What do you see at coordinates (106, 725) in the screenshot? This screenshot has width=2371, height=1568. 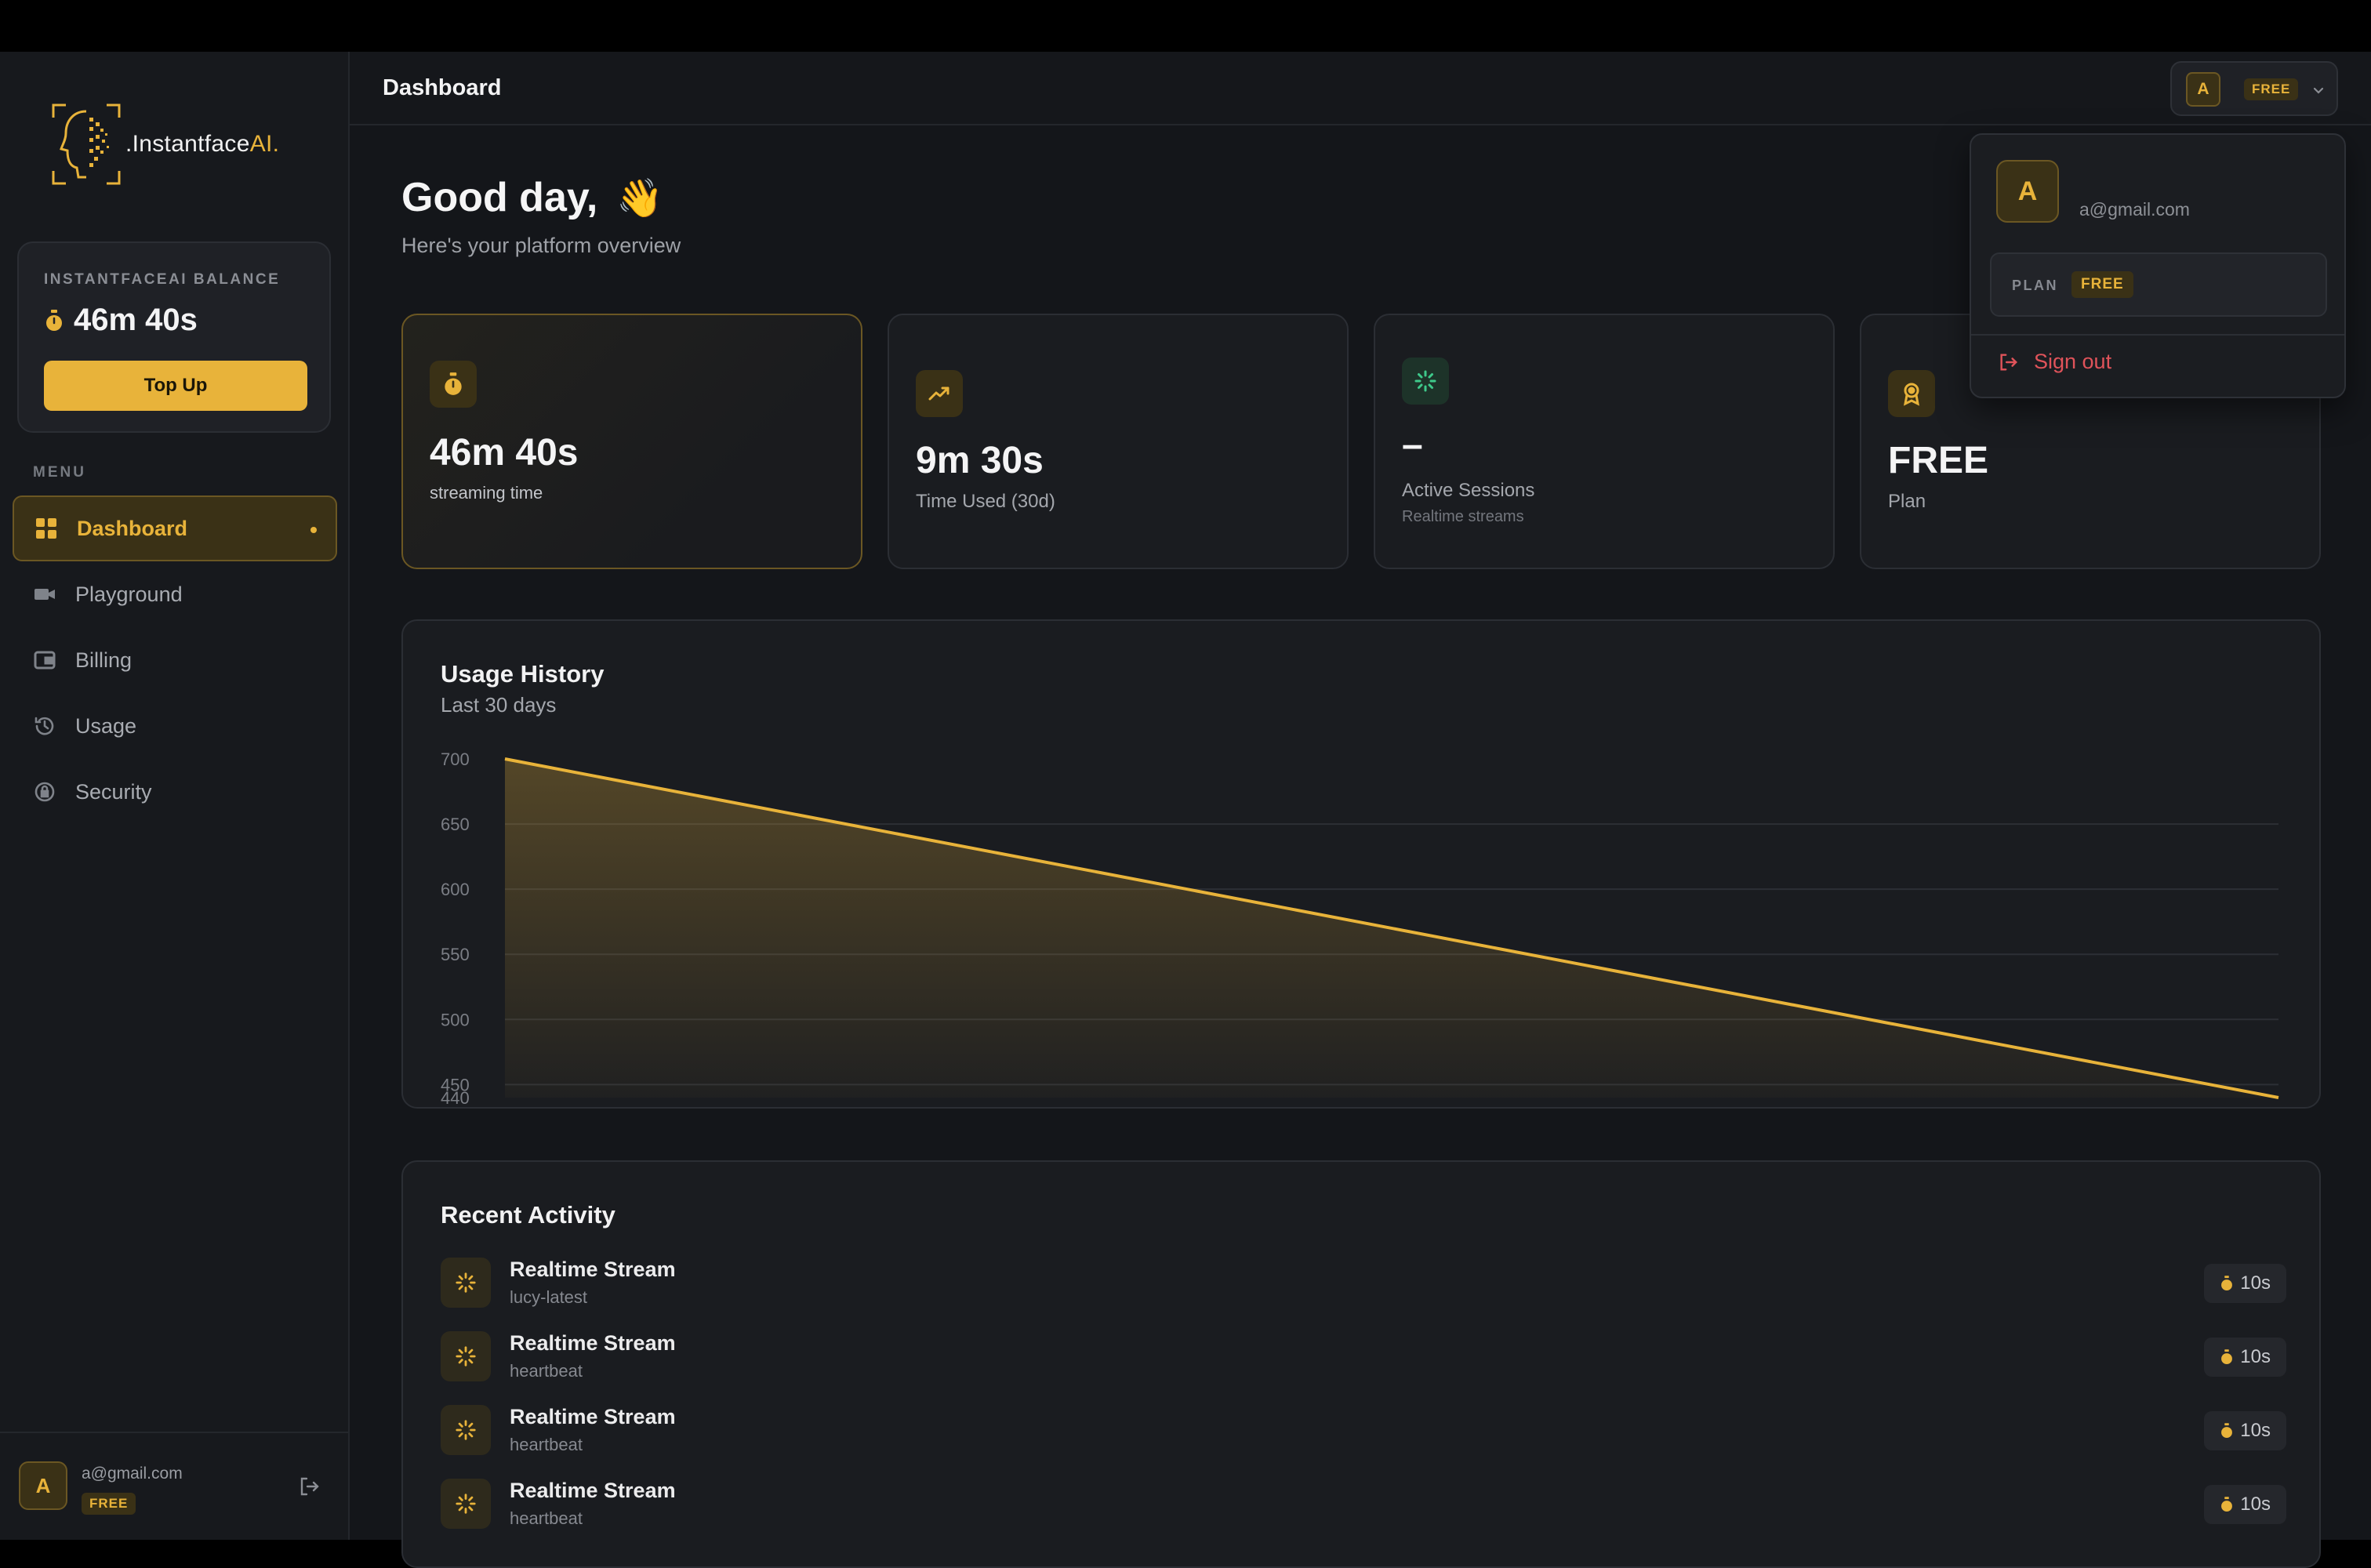 I see `sidebar-item-label: Usage` at bounding box center [106, 725].